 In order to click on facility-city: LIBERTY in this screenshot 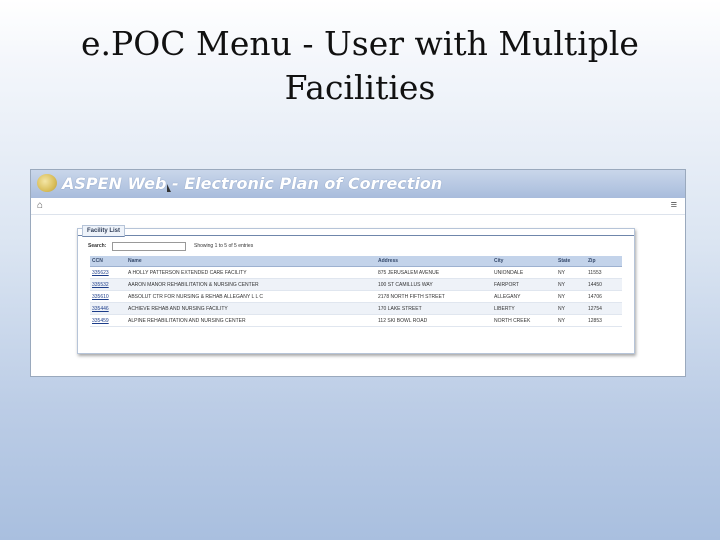, I will do `click(524, 308)`.